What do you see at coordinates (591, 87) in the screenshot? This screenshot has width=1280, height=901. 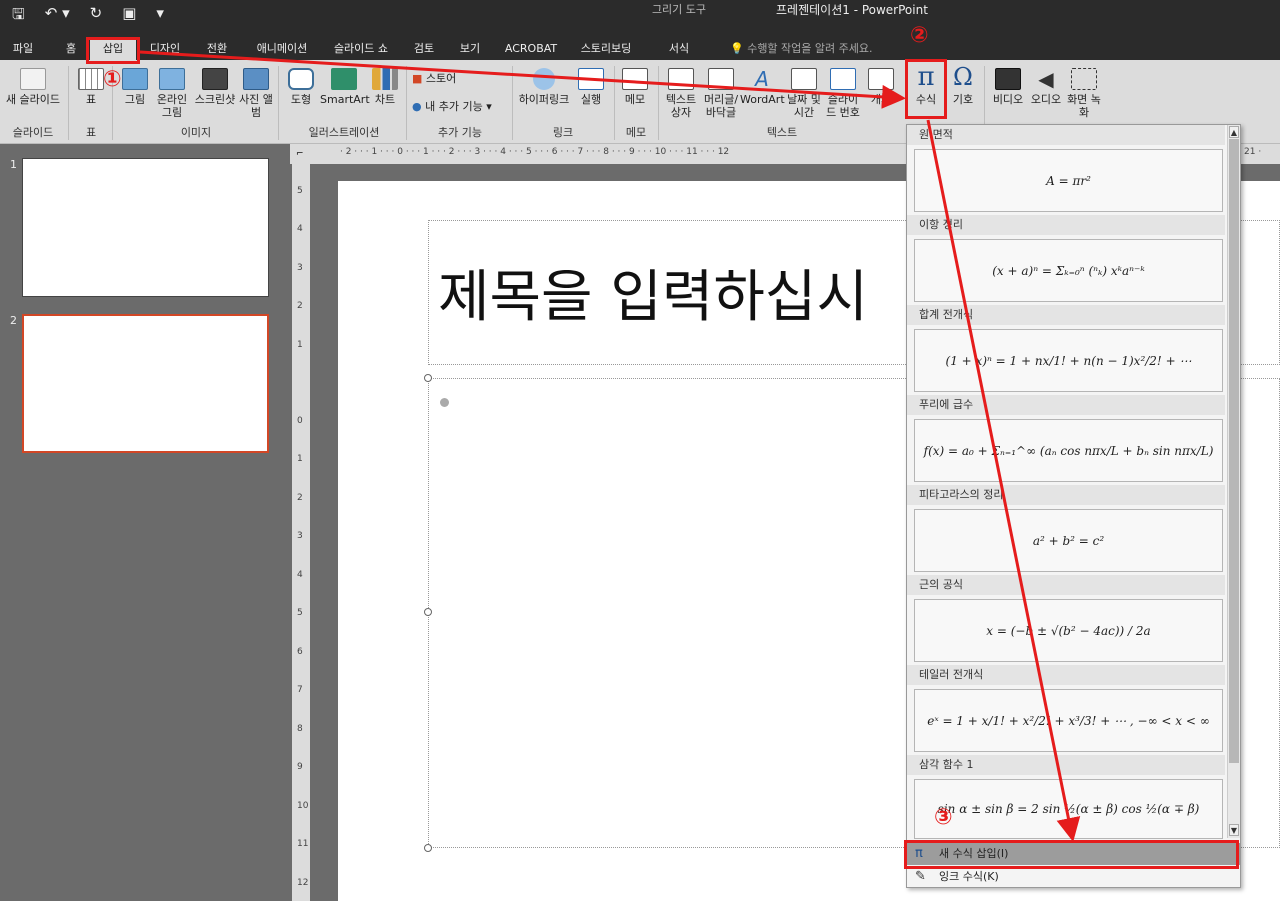 I see `action-button: 실행` at bounding box center [591, 87].